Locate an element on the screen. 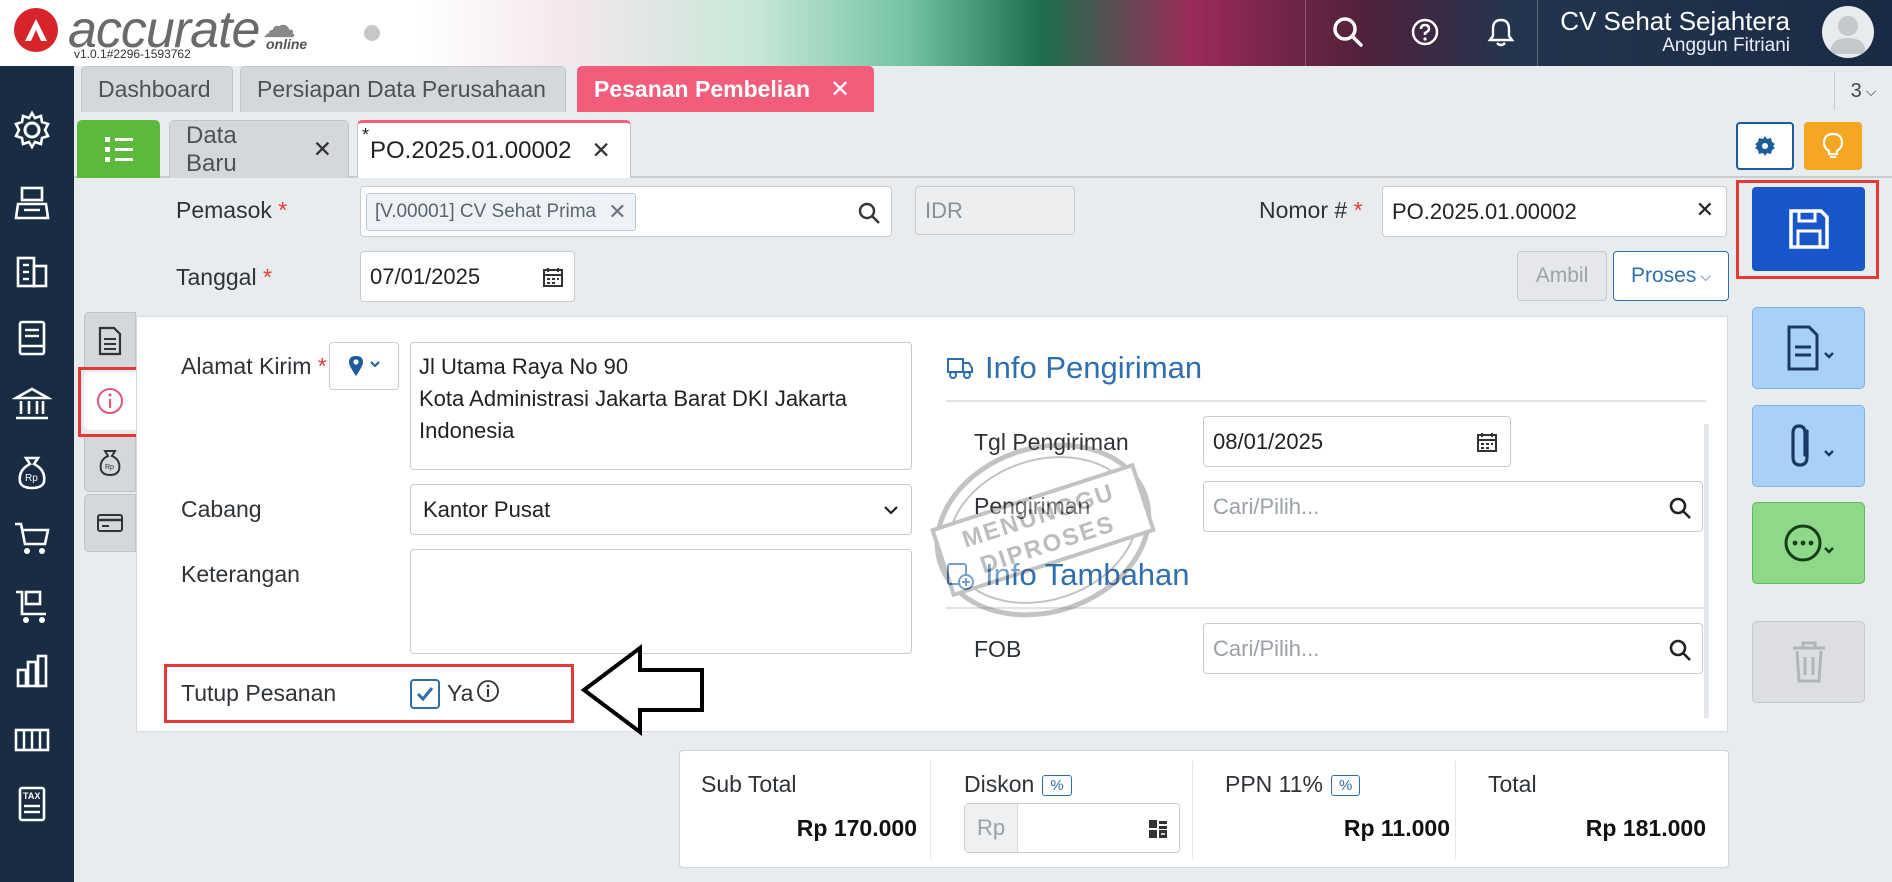 Image resolution: width=1892 pixels, height=882 pixels. cabang-value: Kantor Pusat is located at coordinates (487, 509).